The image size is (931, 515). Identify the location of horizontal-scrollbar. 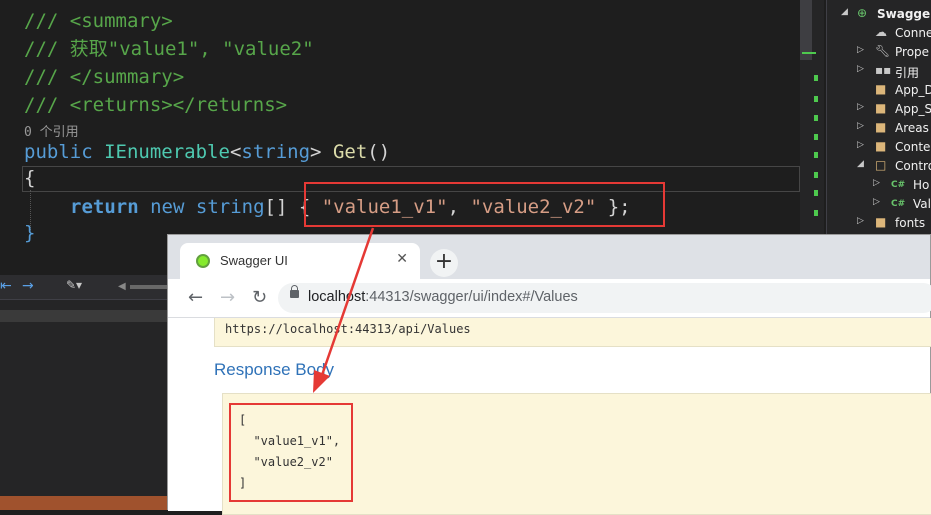
(150, 287).